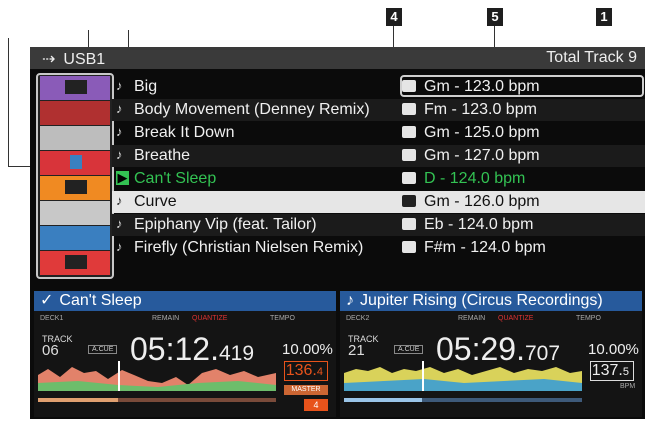 This screenshot has width=651, height=421. What do you see at coordinates (625, 372) in the screenshot?
I see `bpm-decimal: 5` at bounding box center [625, 372].